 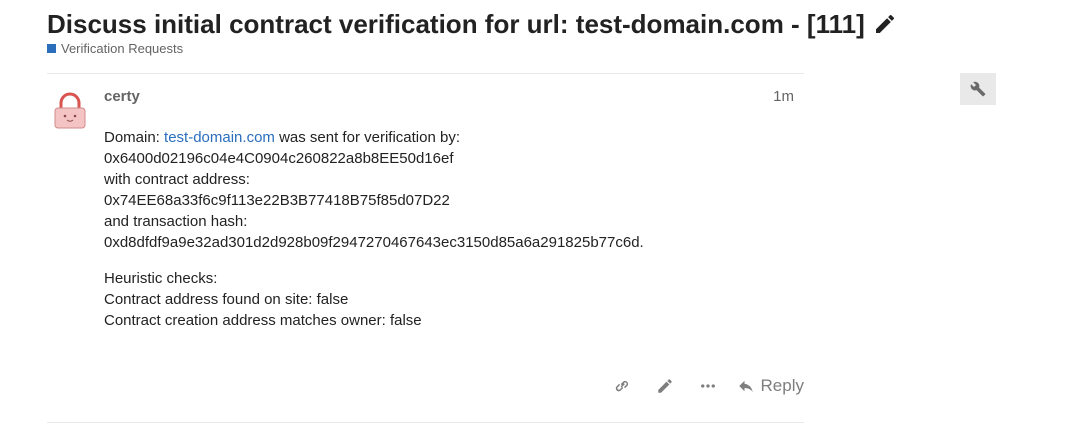 I want to click on reply-icon, so click(x=745, y=386).